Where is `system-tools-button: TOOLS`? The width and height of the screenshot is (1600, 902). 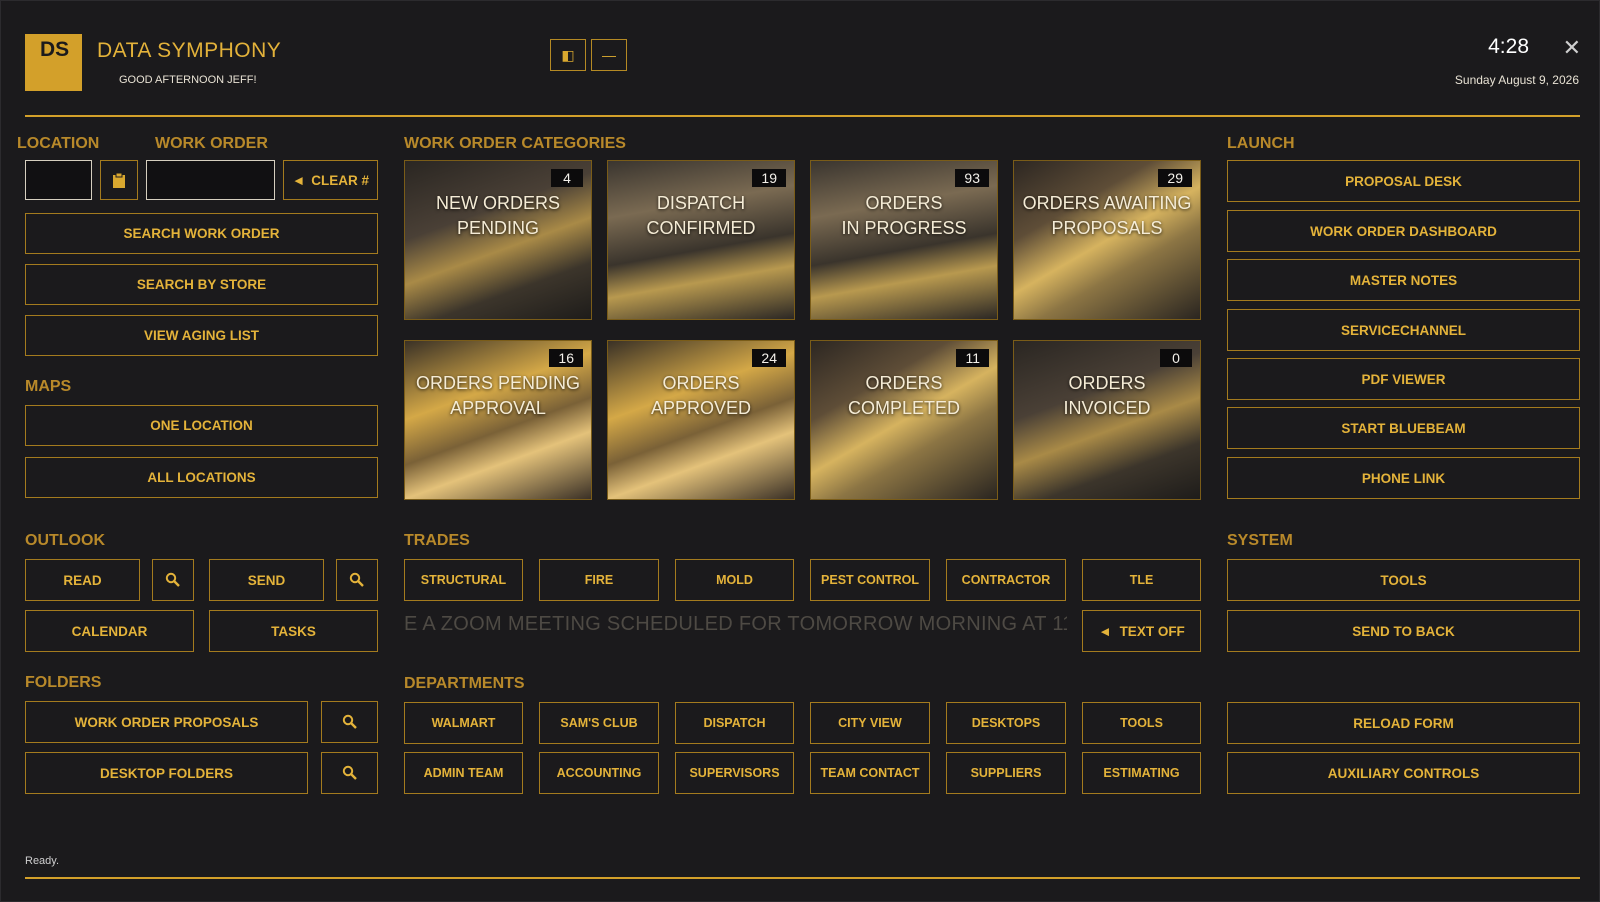 system-tools-button: TOOLS is located at coordinates (1403, 580).